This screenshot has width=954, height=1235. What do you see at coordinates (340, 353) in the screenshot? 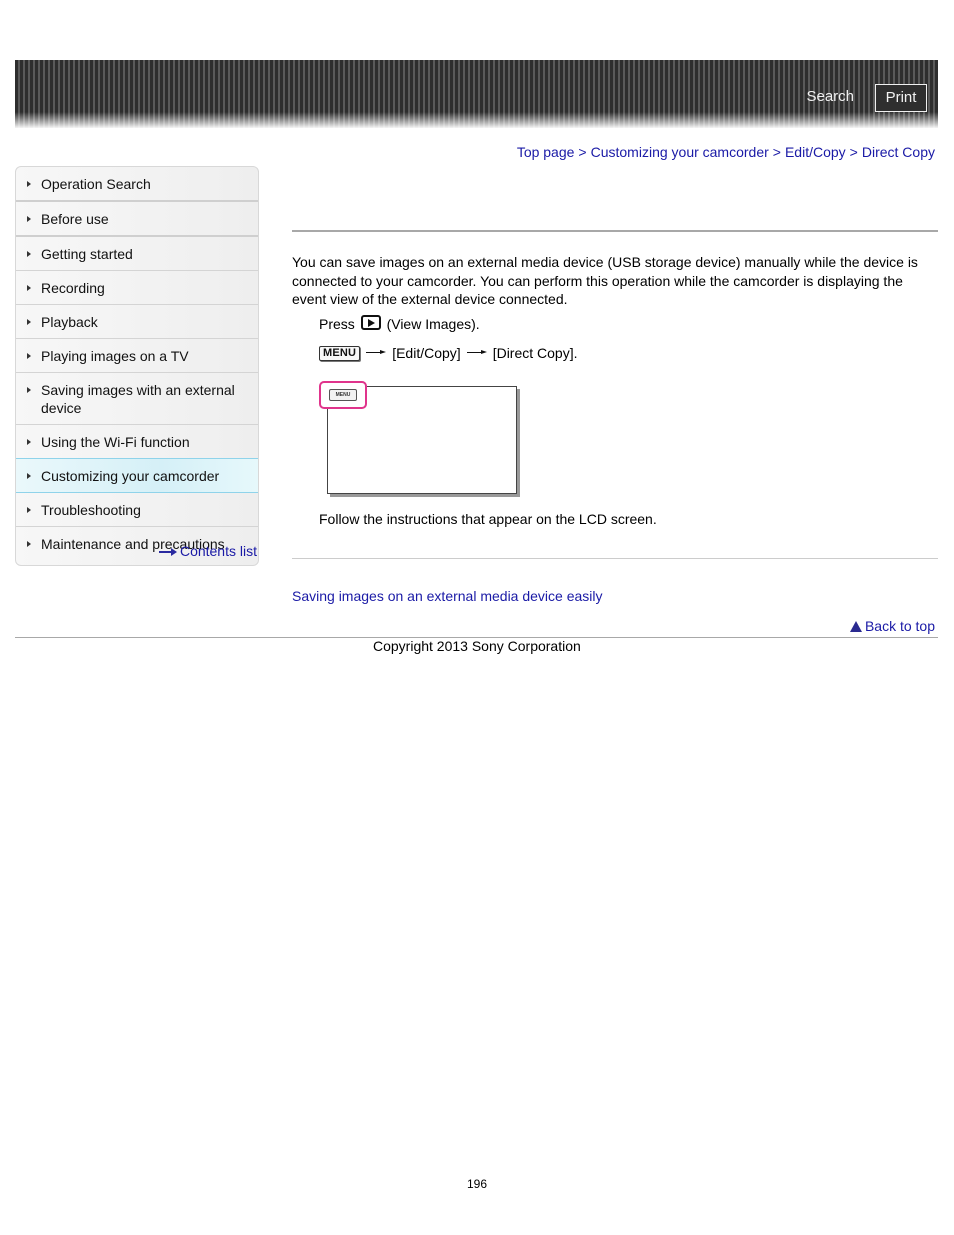
I see `menu-button-icon: MENU` at bounding box center [340, 353].